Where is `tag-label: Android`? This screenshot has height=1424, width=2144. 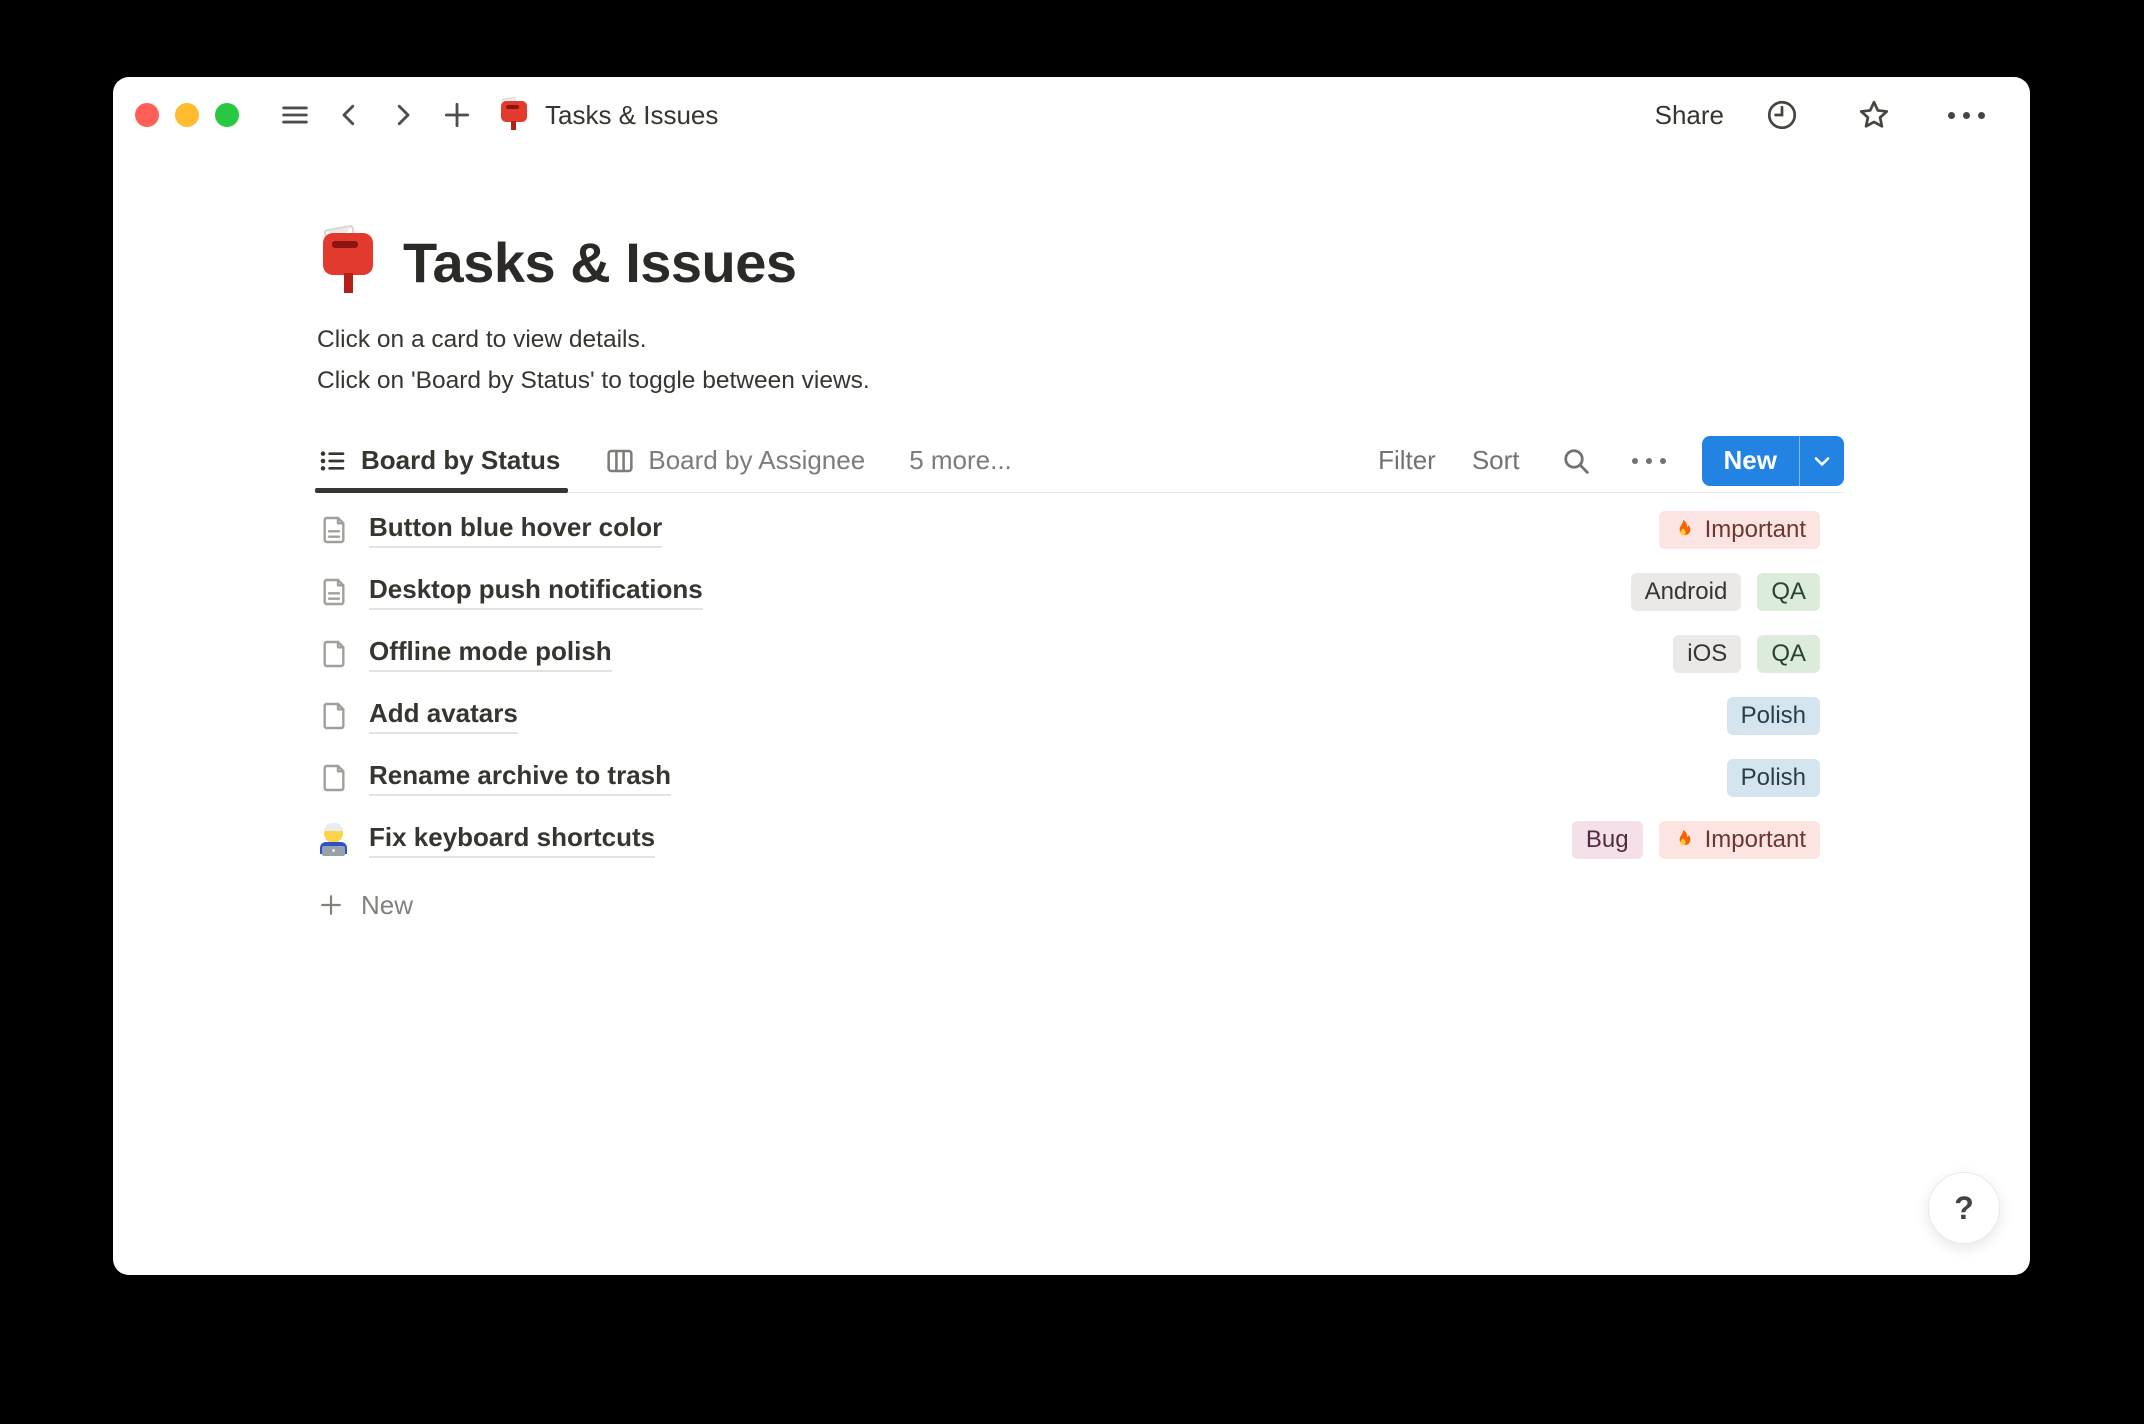 tag-label: Android is located at coordinates (1686, 591).